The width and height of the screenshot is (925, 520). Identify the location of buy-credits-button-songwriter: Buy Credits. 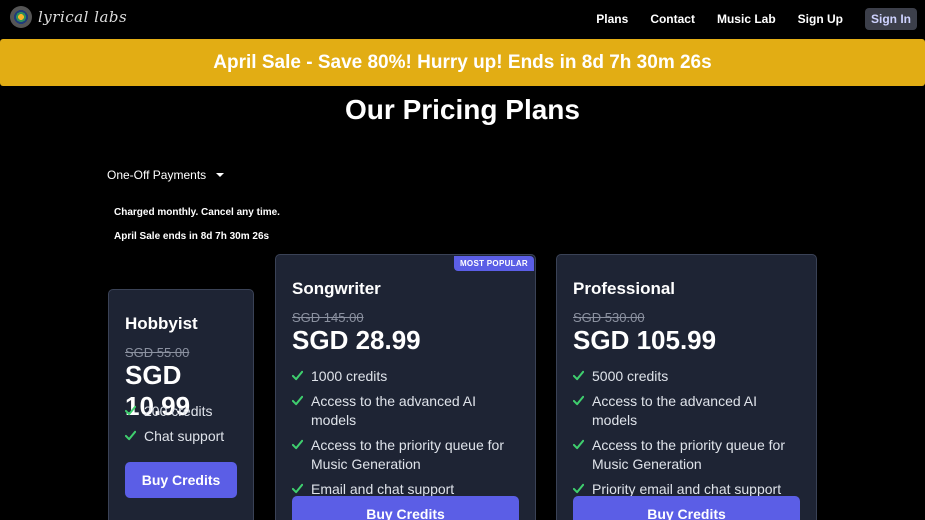
(405, 508).